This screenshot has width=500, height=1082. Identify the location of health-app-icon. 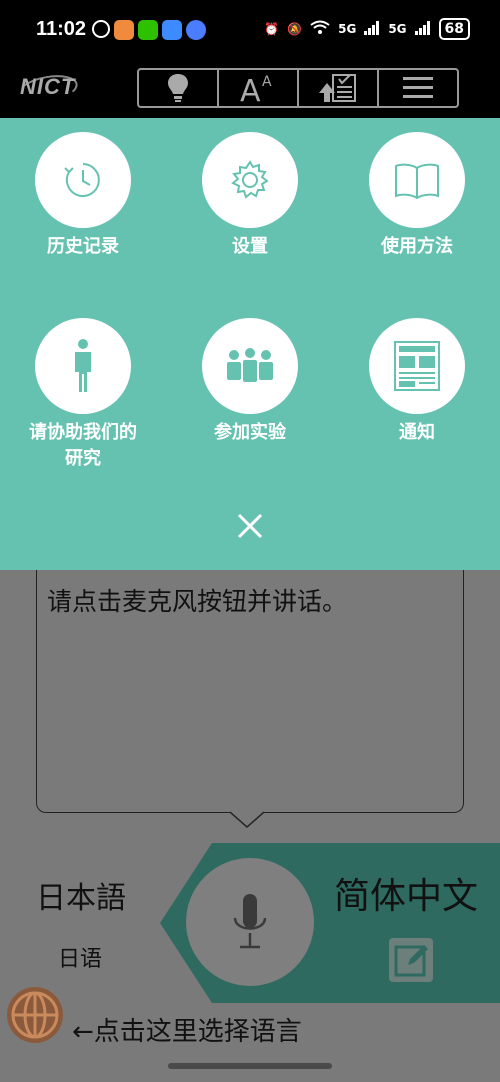
(124, 30).